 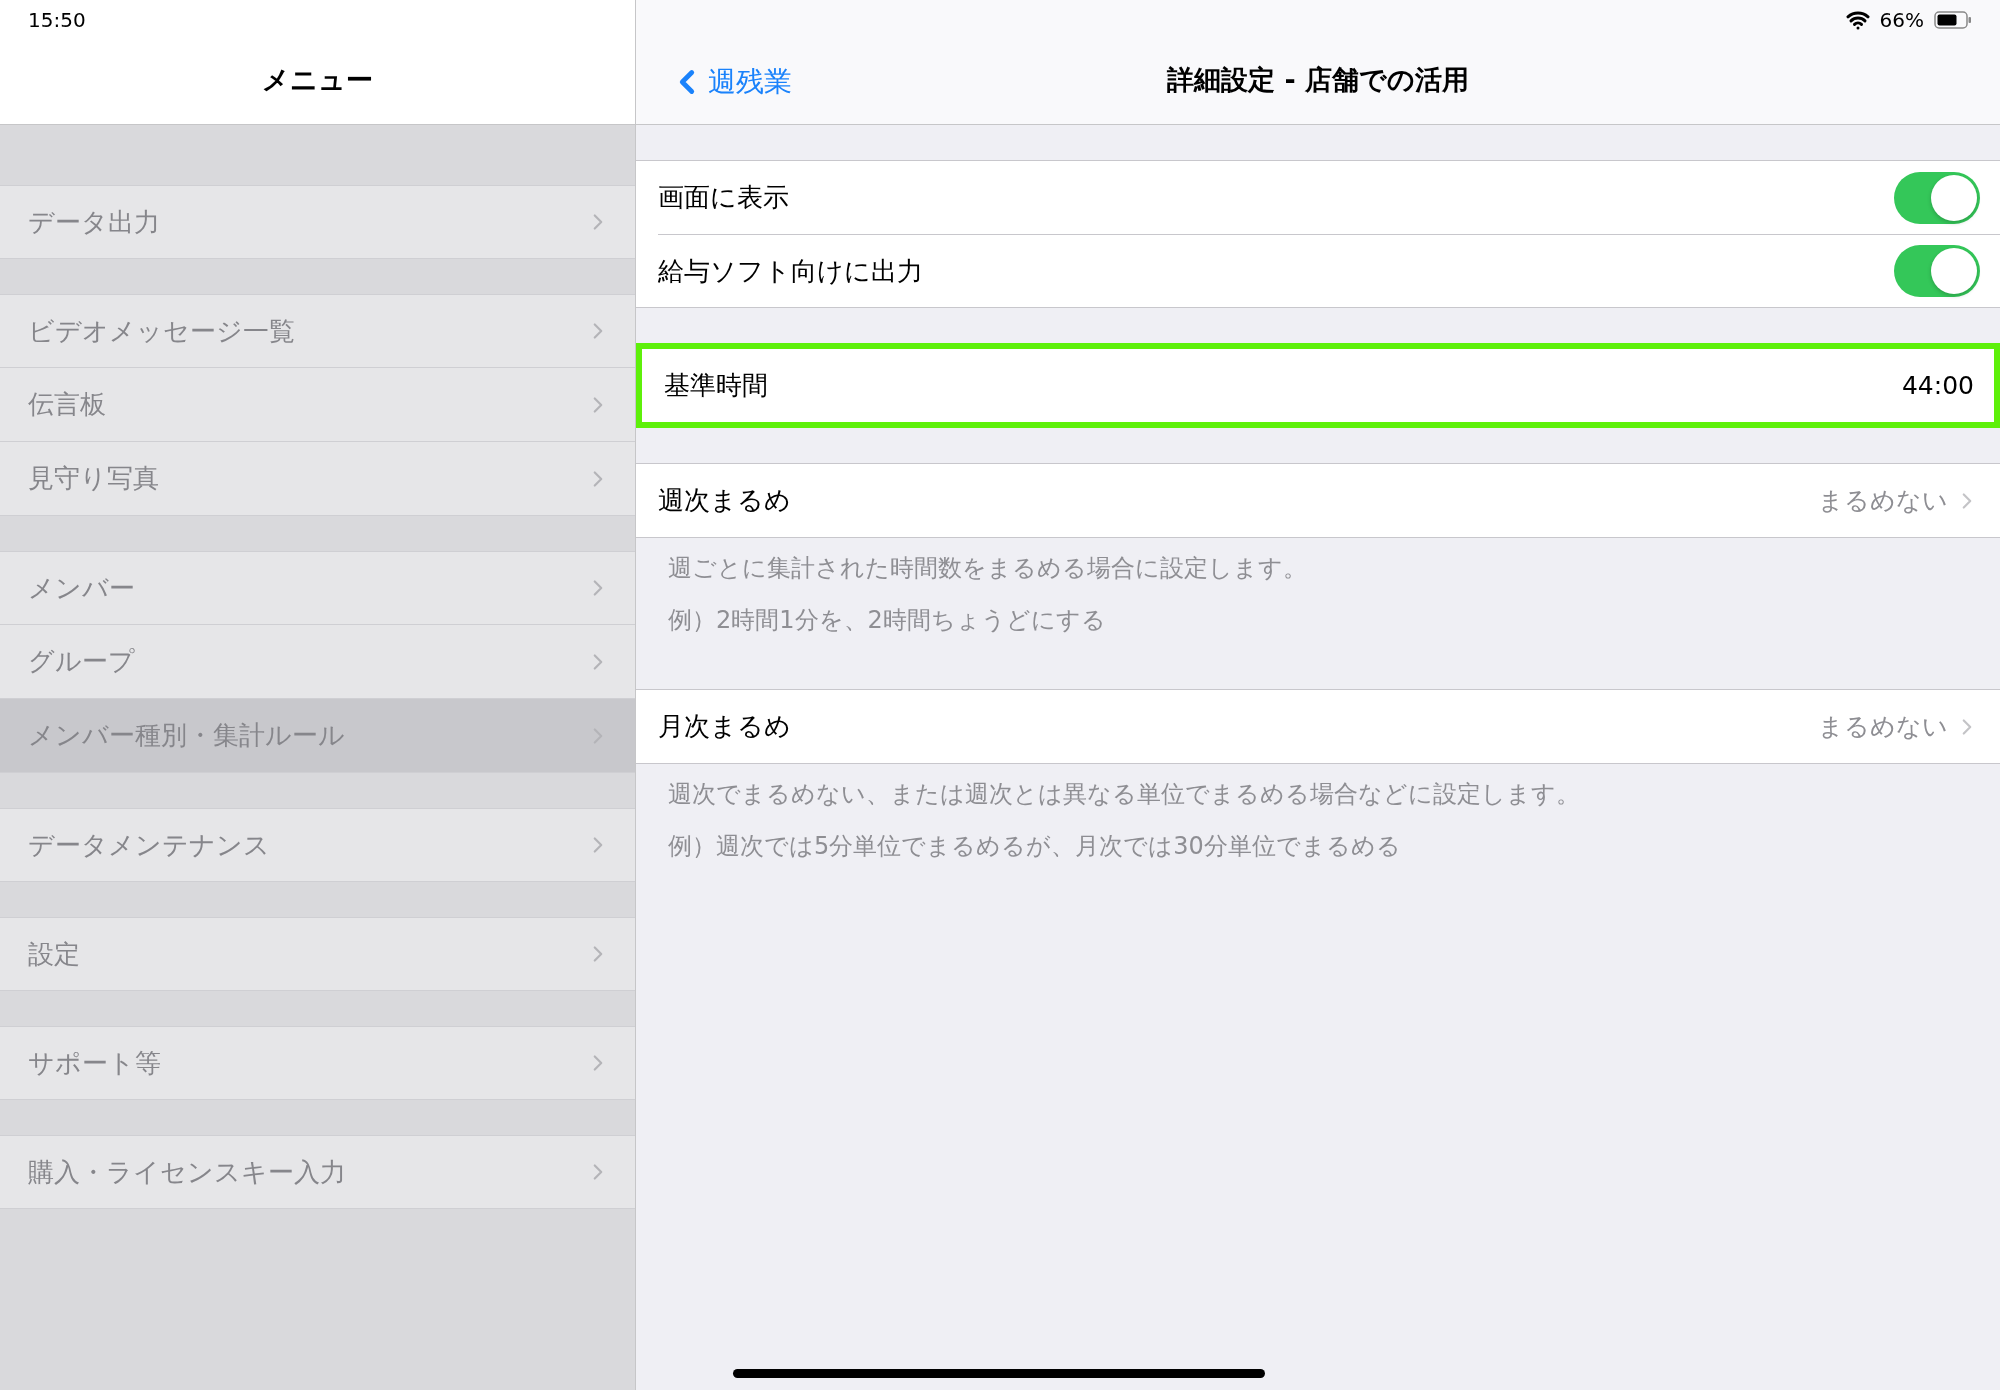 What do you see at coordinates (716, 385) in the screenshot?
I see `row-label: 基準時間` at bounding box center [716, 385].